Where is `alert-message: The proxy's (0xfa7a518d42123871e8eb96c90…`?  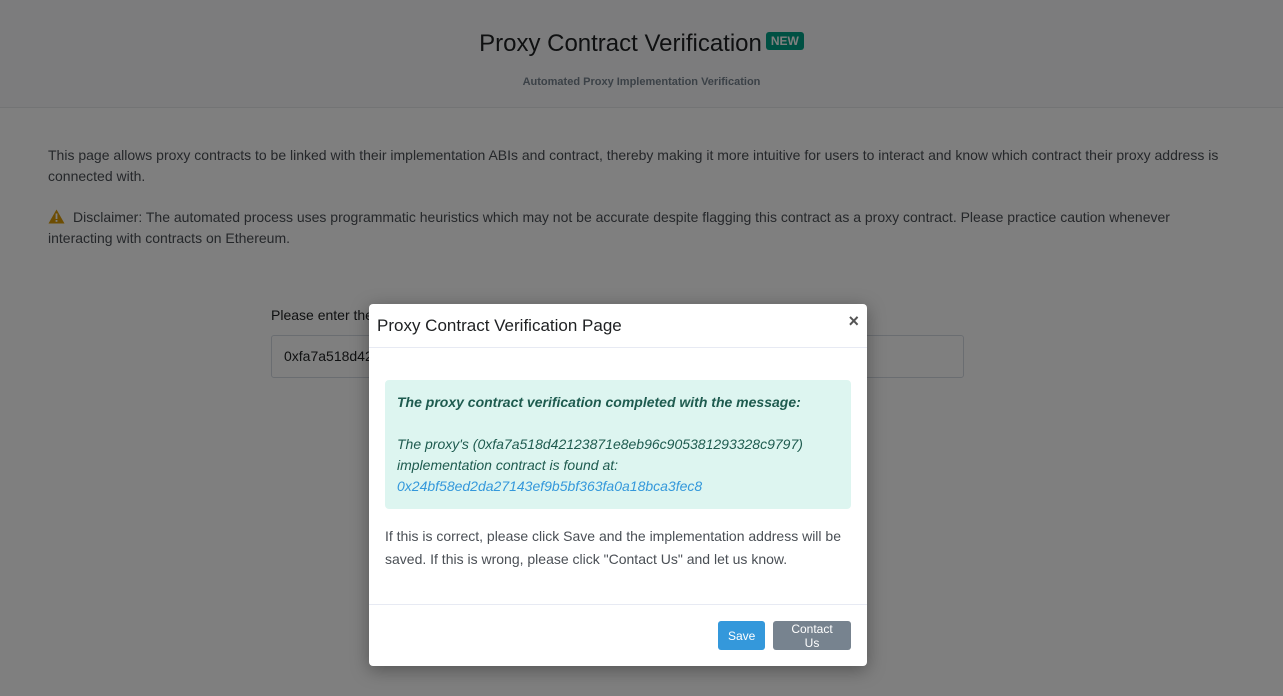 alert-message: The proxy's (0xfa7a518d42123871e8eb96c90… is located at coordinates (600, 454).